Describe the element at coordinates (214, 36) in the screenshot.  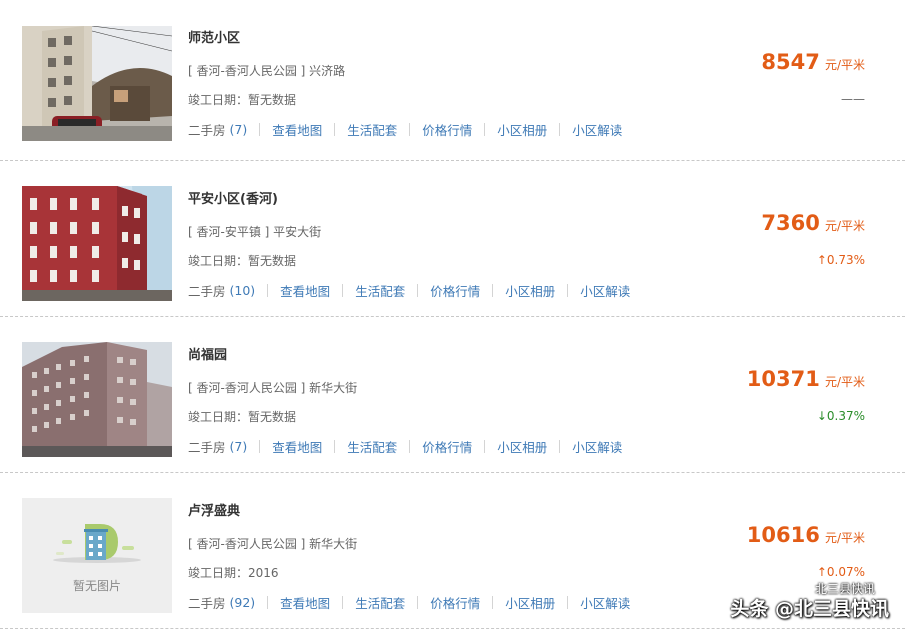
I see `community-name: 师范小区` at that location.